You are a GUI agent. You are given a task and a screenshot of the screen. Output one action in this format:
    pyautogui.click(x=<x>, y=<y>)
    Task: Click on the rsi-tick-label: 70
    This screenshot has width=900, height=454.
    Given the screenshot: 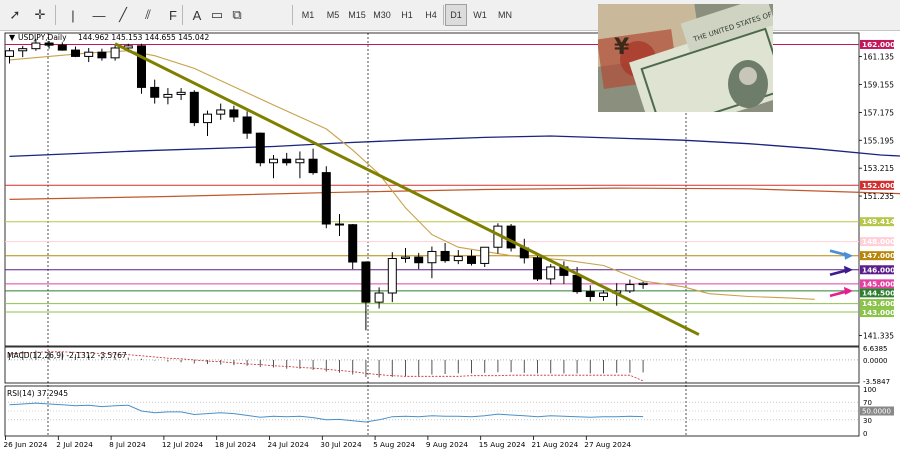 What is the action you would take?
    pyautogui.click(x=867, y=403)
    